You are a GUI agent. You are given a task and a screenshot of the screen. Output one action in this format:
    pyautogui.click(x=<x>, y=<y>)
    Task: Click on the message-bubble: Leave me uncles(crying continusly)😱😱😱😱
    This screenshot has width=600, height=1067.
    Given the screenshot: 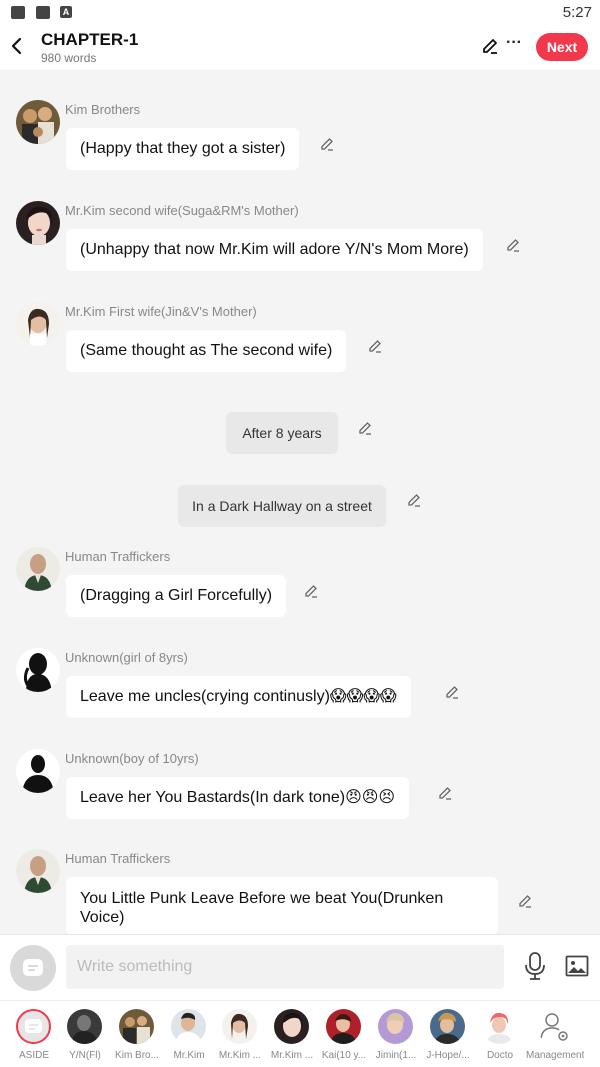 What is the action you would take?
    pyautogui.click(x=238, y=697)
    